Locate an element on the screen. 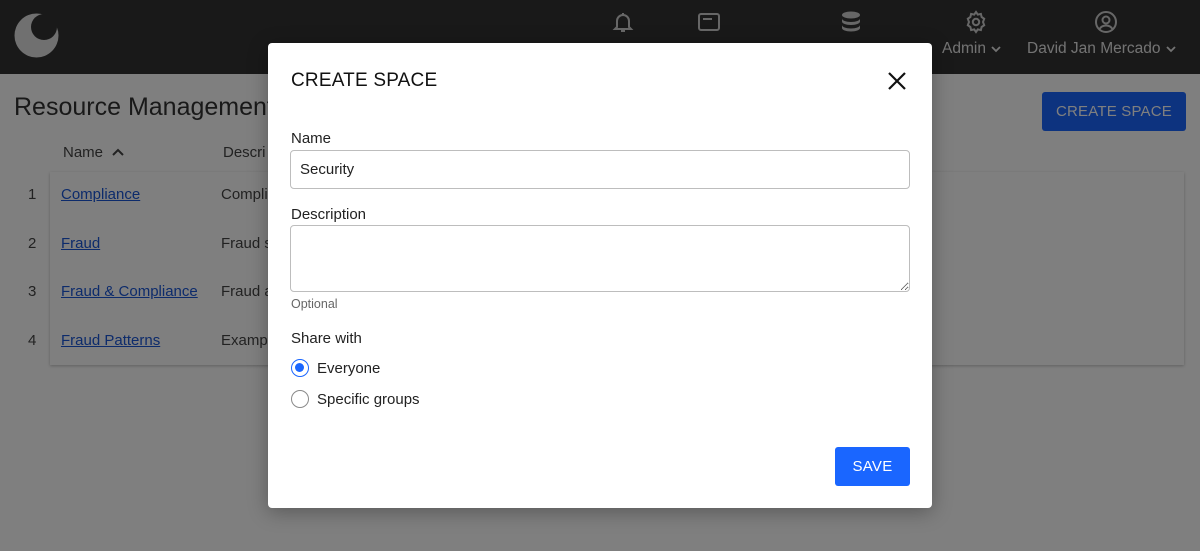  close-icon is located at coordinates (897, 81).